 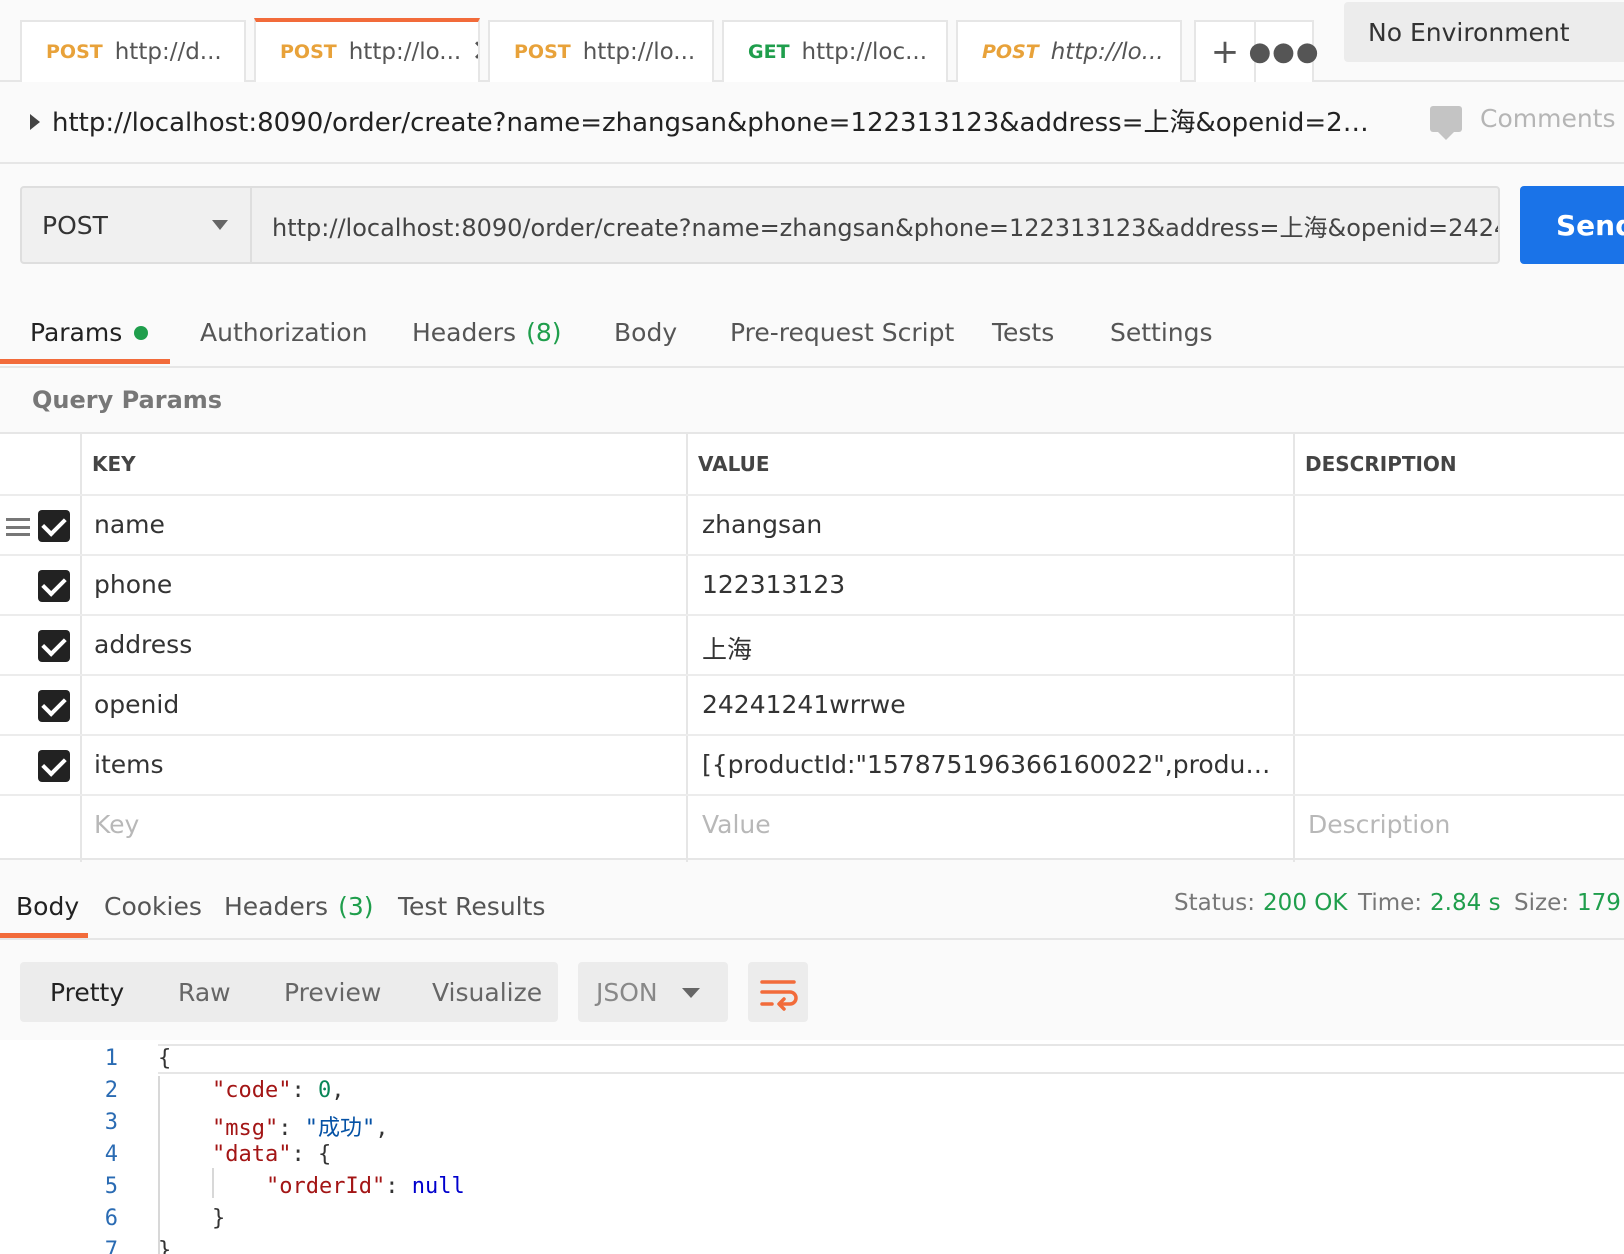 I want to click on method-label: POST, so click(x=75, y=225).